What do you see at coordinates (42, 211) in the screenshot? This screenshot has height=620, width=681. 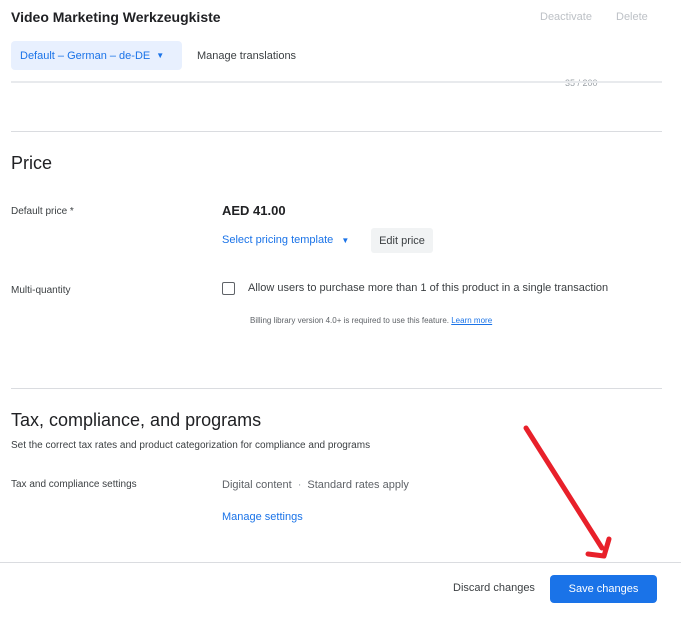 I see `default-price-label: Default price *` at bounding box center [42, 211].